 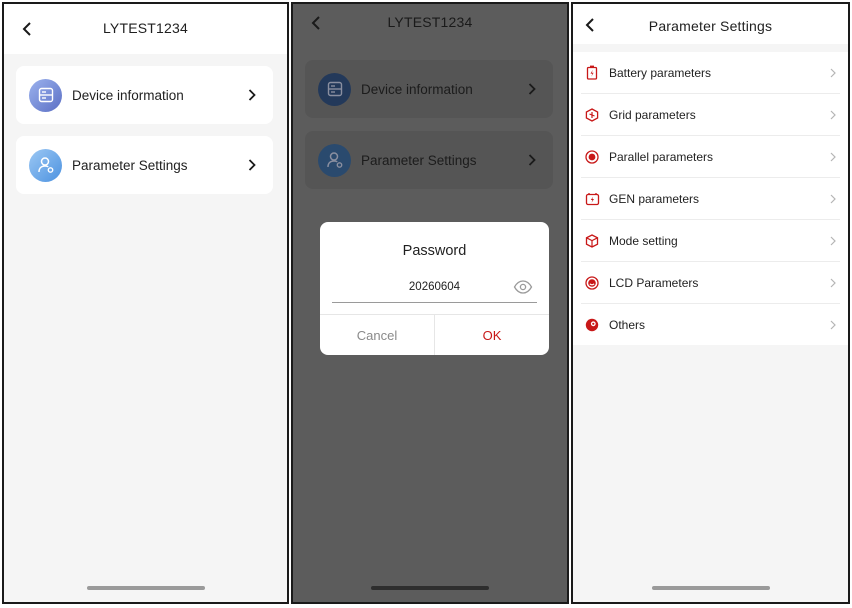 I want to click on list-item-gen: GEN parameters, so click(x=710, y=199).